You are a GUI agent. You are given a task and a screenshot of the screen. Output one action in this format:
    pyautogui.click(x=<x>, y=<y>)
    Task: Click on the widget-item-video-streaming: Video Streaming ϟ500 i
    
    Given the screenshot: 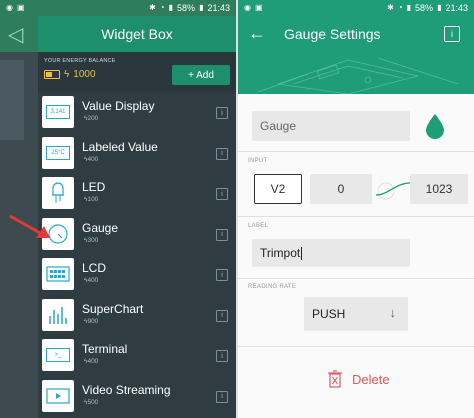 What is the action you would take?
    pyautogui.click(x=137, y=396)
    